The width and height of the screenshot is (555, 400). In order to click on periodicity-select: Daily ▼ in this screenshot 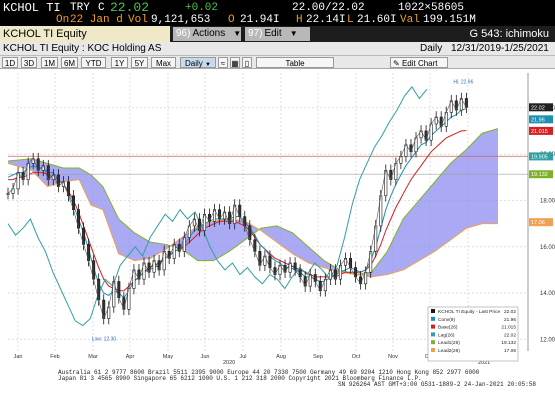, I will do `click(198, 62)`.